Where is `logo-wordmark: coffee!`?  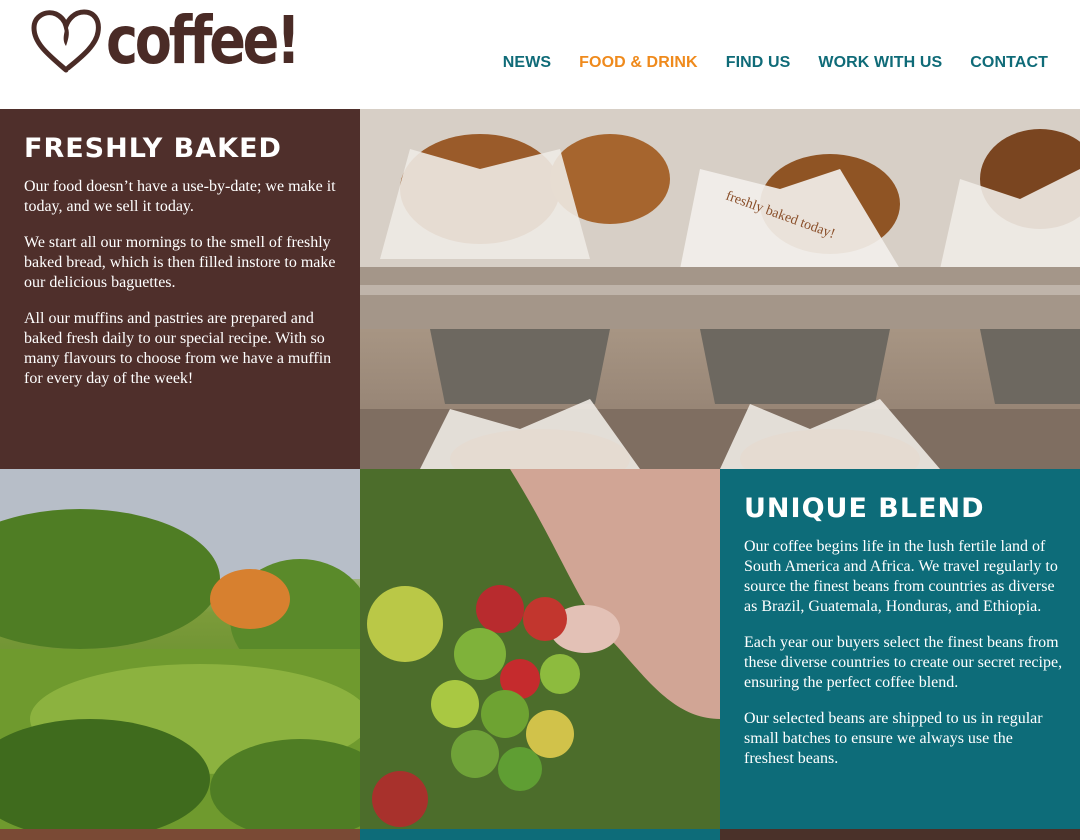
logo-wordmark: coffee! is located at coordinates (203, 40).